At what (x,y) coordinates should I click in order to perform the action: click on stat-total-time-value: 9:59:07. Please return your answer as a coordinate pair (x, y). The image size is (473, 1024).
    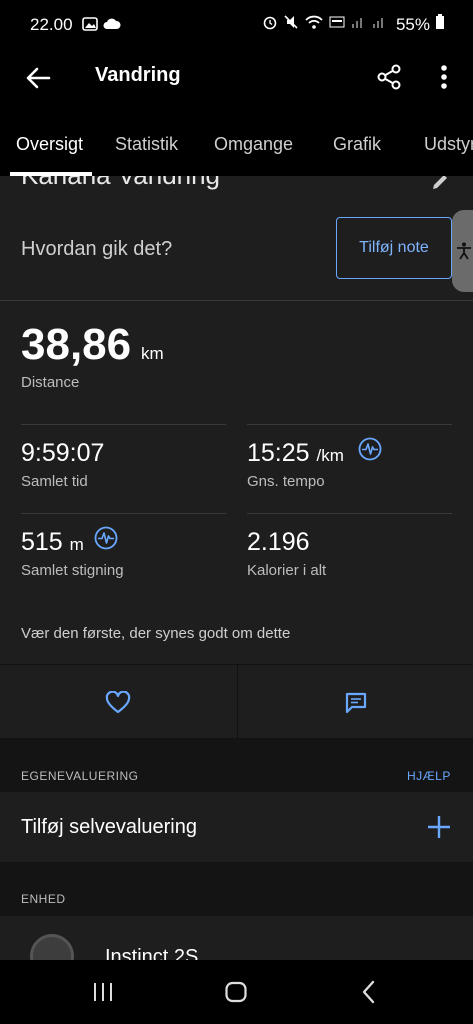
    Looking at the image, I should click on (62, 453).